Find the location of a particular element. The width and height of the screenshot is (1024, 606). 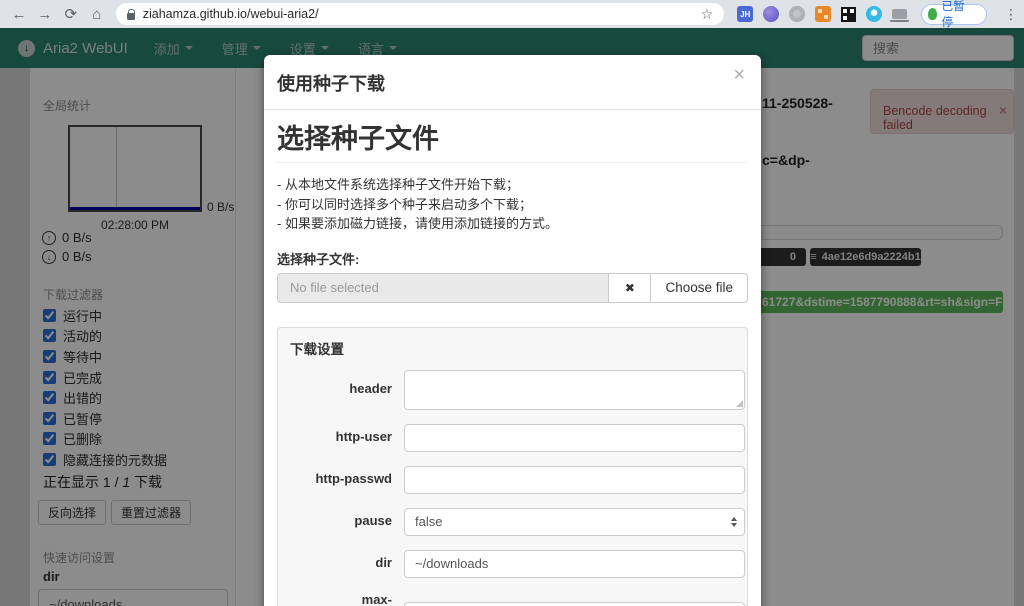

max-connection-per-server-input is located at coordinates (574, 603).